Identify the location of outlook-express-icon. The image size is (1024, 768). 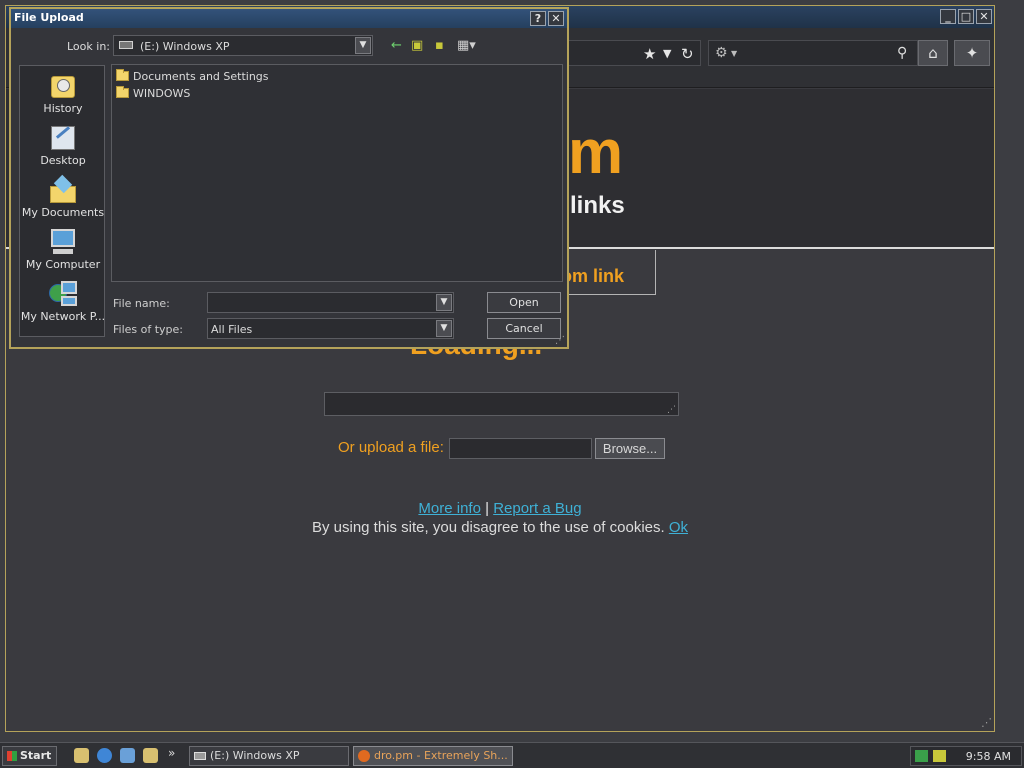
(127, 755).